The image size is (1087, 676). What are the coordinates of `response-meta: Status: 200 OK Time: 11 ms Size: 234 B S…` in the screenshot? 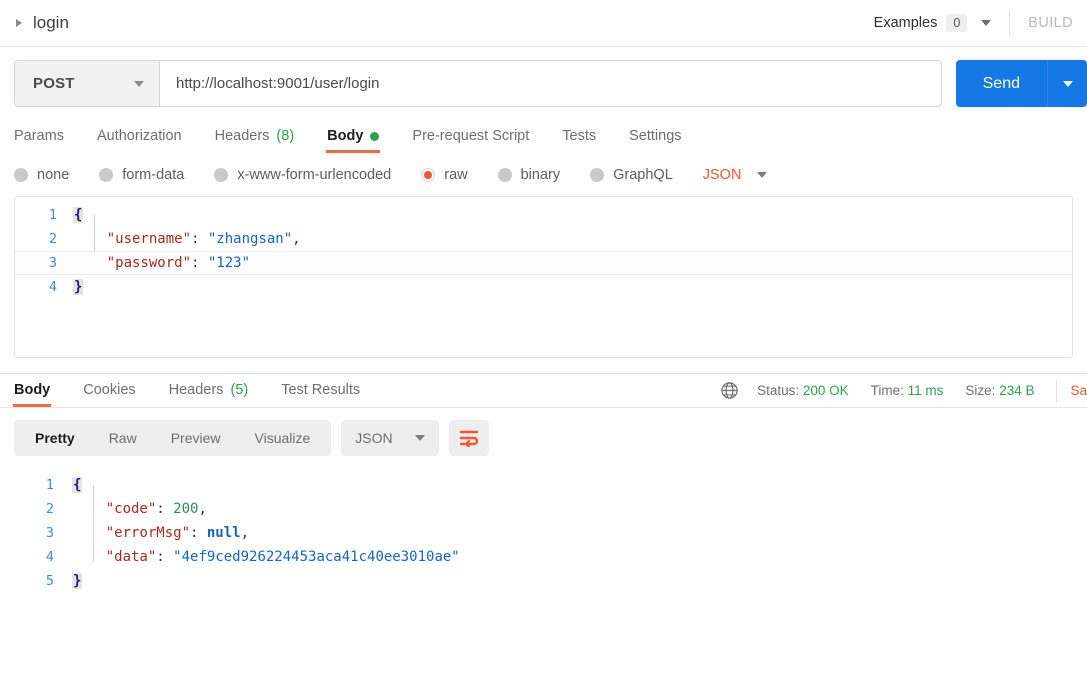 It's located at (903, 390).